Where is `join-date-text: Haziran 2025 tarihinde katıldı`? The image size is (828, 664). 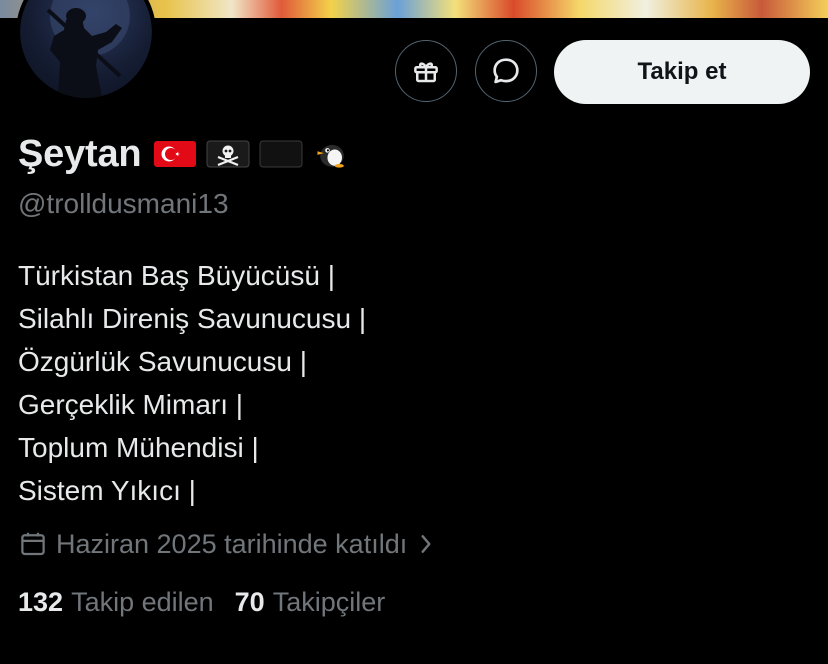 join-date-text: Haziran 2025 tarihinde katıldı is located at coordinates (232, 543).